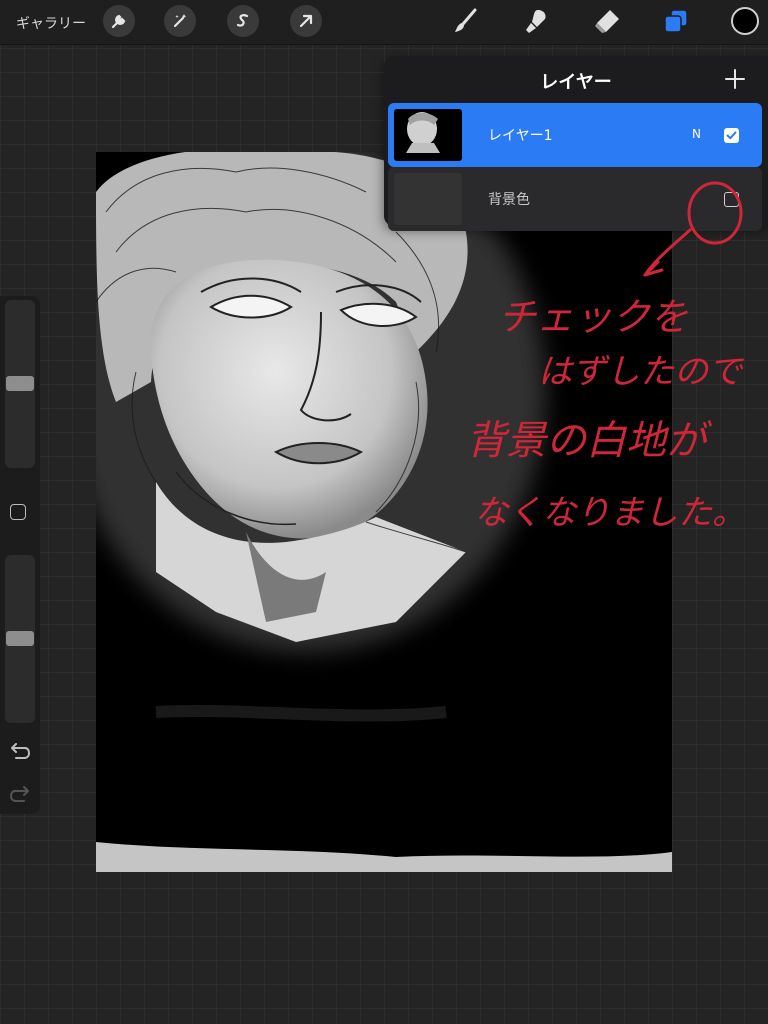  I want to click on opacity-slider, so click(20, 639).